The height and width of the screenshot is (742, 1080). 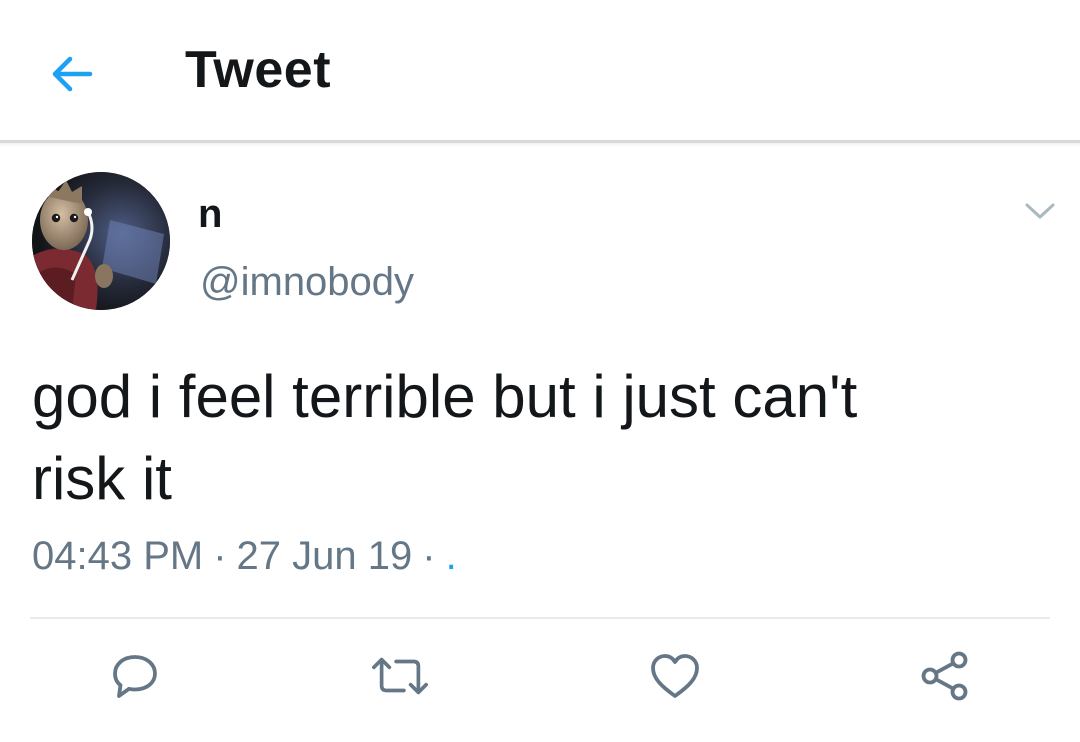 I want to click on avatar-image, so click(x=101, y=241).